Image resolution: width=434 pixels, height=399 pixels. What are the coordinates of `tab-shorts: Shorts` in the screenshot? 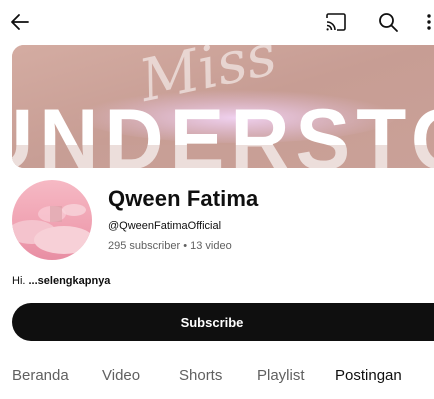 It's located at (200, 375).